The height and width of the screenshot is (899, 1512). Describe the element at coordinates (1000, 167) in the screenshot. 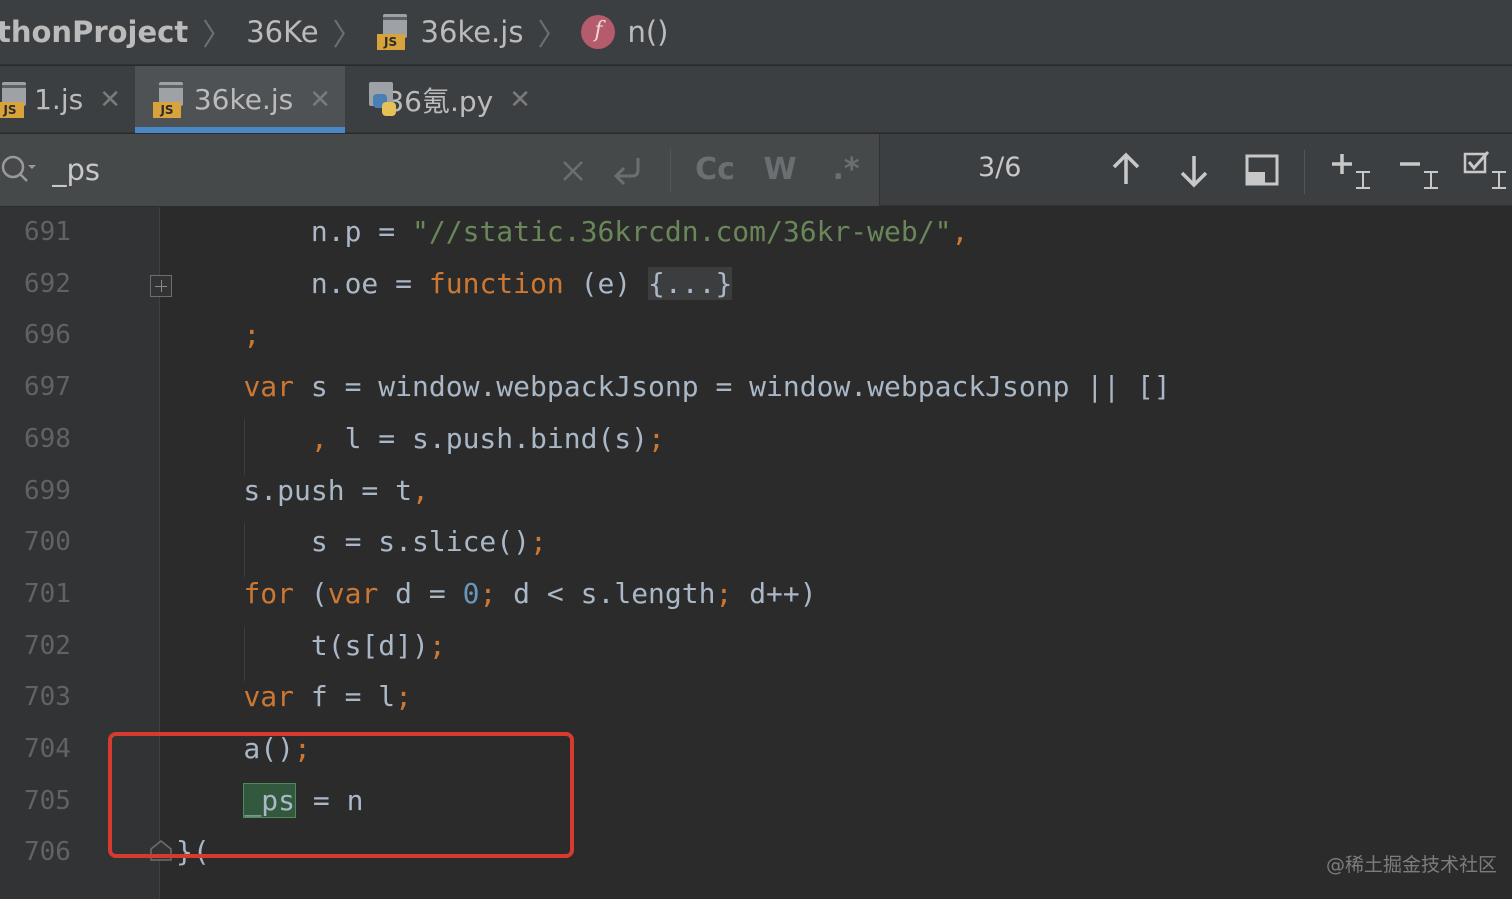

I see `match-count: 3/6` at that location.